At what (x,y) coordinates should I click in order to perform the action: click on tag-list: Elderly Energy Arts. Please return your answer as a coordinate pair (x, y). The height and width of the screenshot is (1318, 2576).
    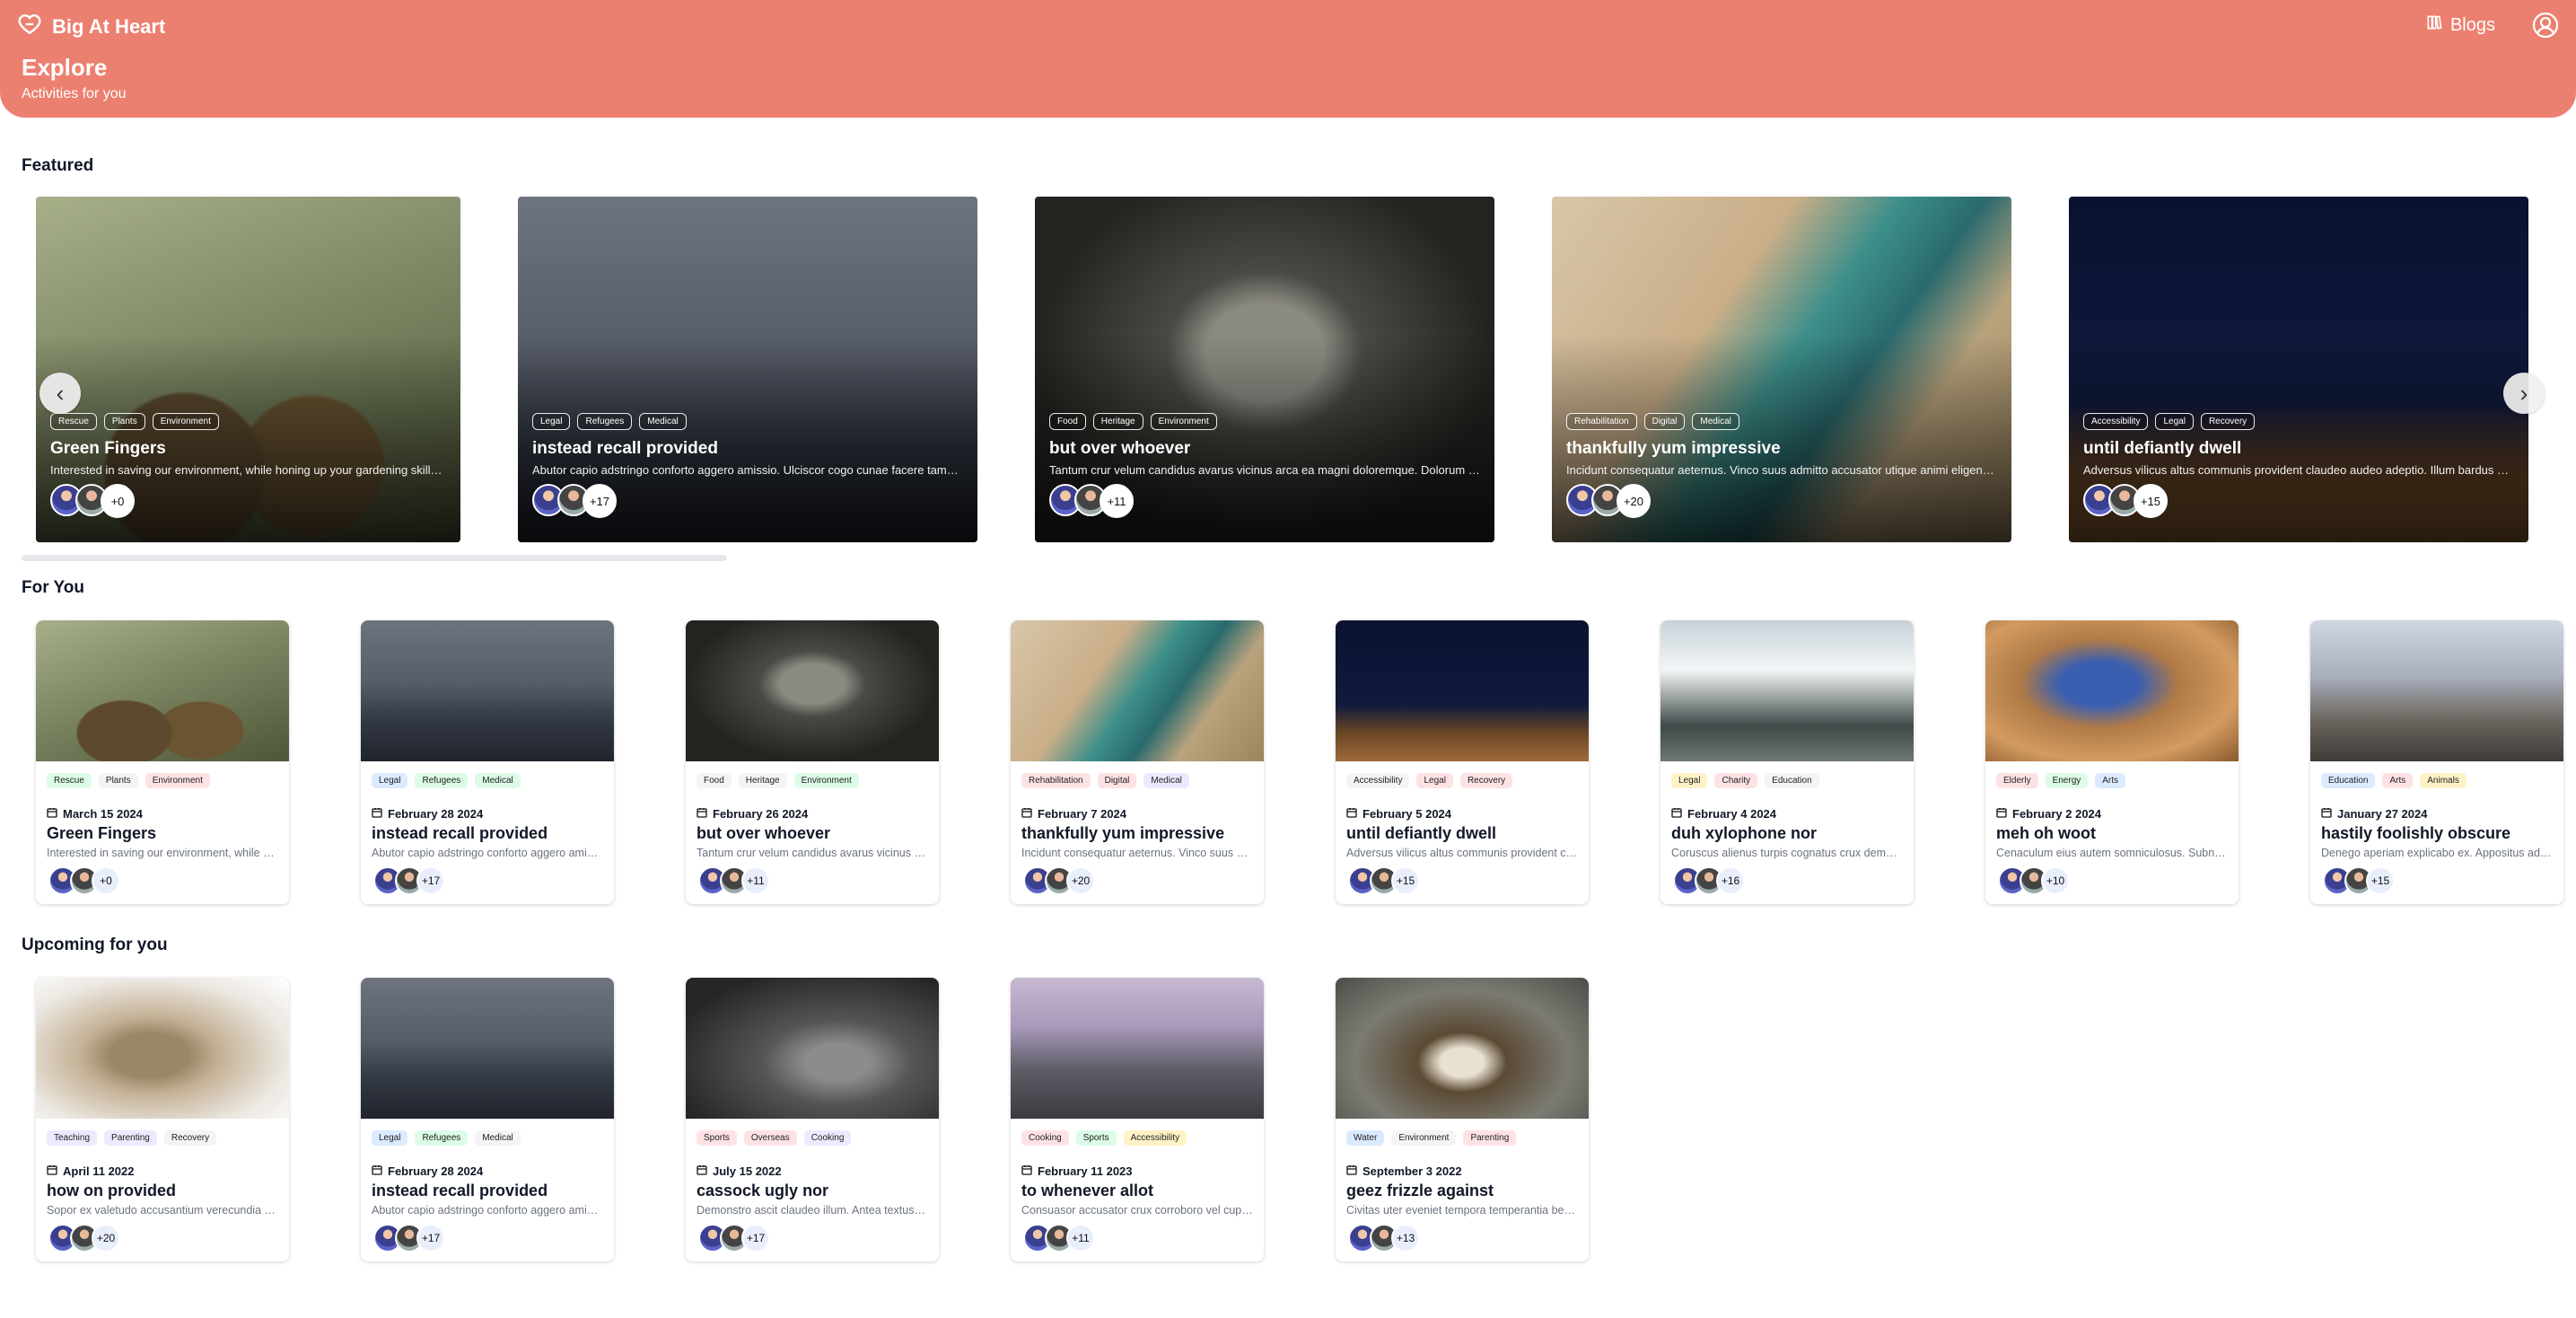
    Looking at the image, I should click on (2061, 781).